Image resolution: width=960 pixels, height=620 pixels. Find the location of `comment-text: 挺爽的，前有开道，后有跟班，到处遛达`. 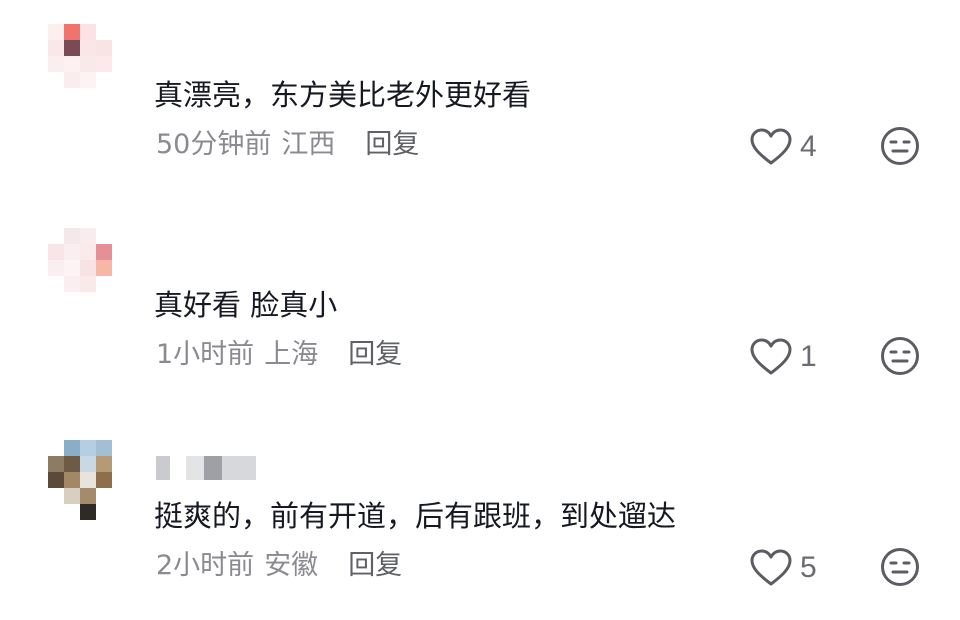

comment-text: 挺爽的，前有开道，后有跟班，到处遛达 is located at coordinates (415, 516).